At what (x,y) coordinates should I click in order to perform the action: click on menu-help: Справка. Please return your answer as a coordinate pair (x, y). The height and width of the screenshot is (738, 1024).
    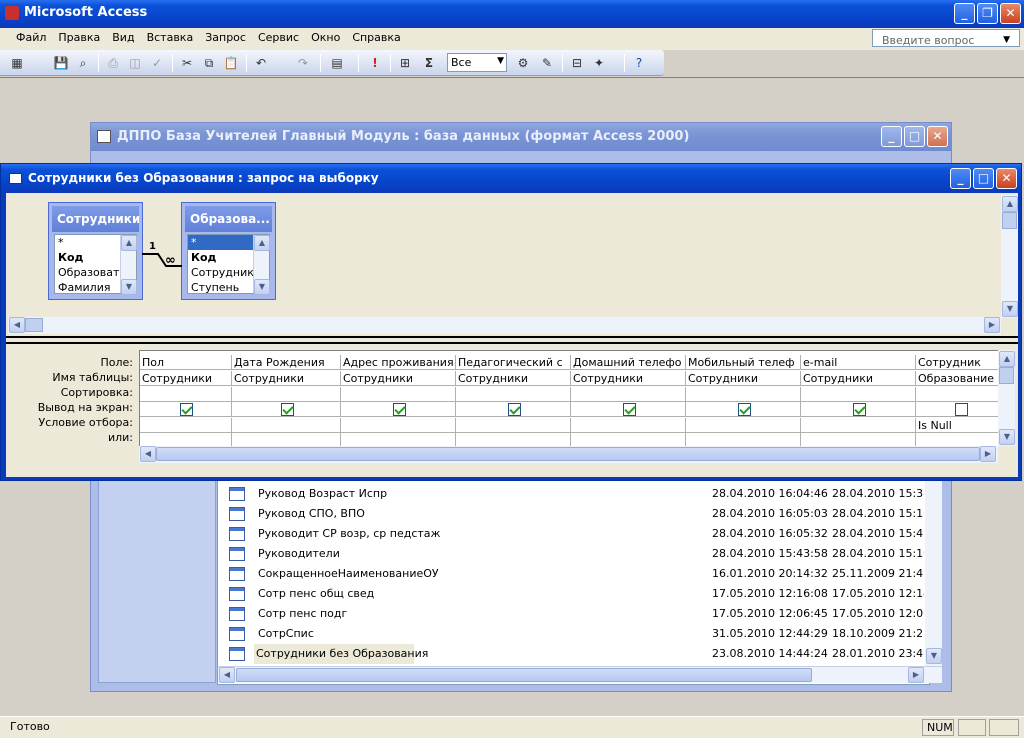
    Looking at the image, I should click on (376, 38).